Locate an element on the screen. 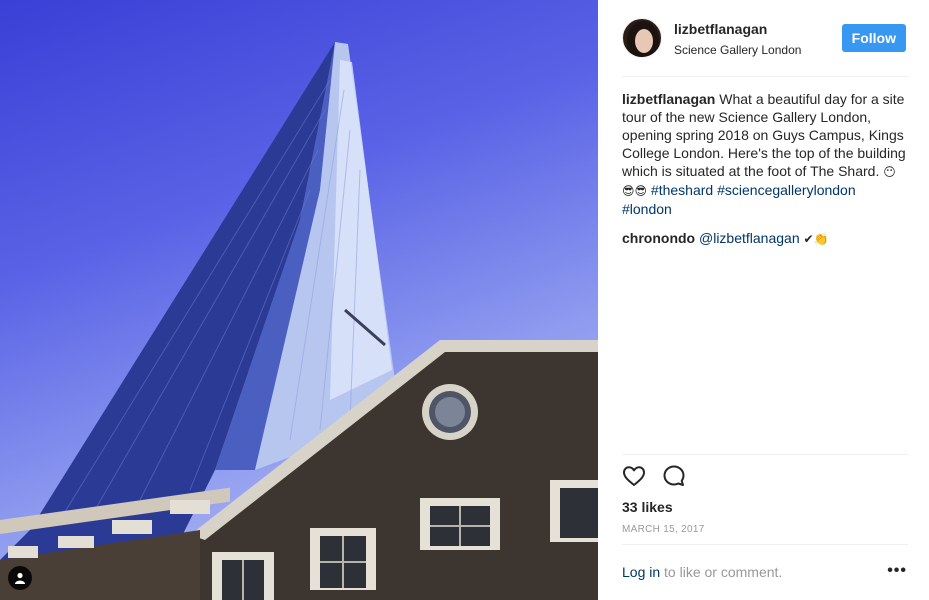 This screenshot has height=600, width=929. login-prompt-text: to like or comment. is located at coordinates (723, 572).